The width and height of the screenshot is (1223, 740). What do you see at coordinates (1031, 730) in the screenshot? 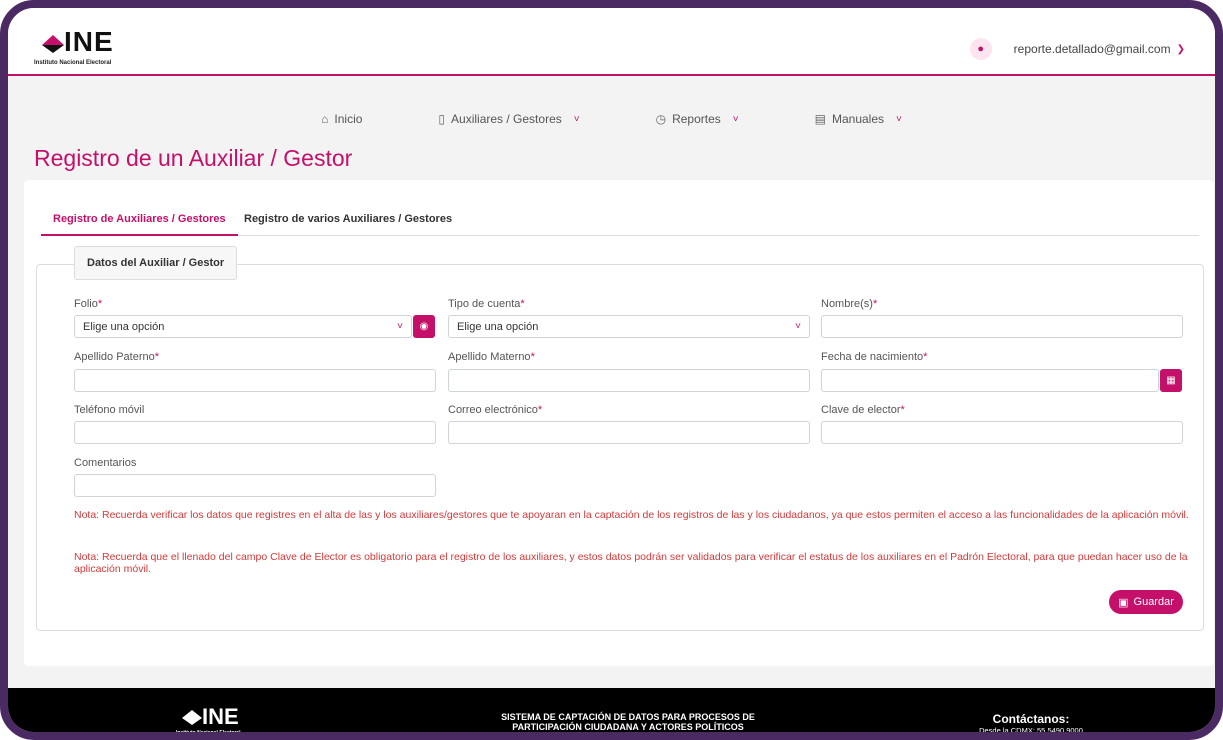
I see `contact-phone: Desde la CDMX: 55 5490 9000` at bounding box center [1031, 730].